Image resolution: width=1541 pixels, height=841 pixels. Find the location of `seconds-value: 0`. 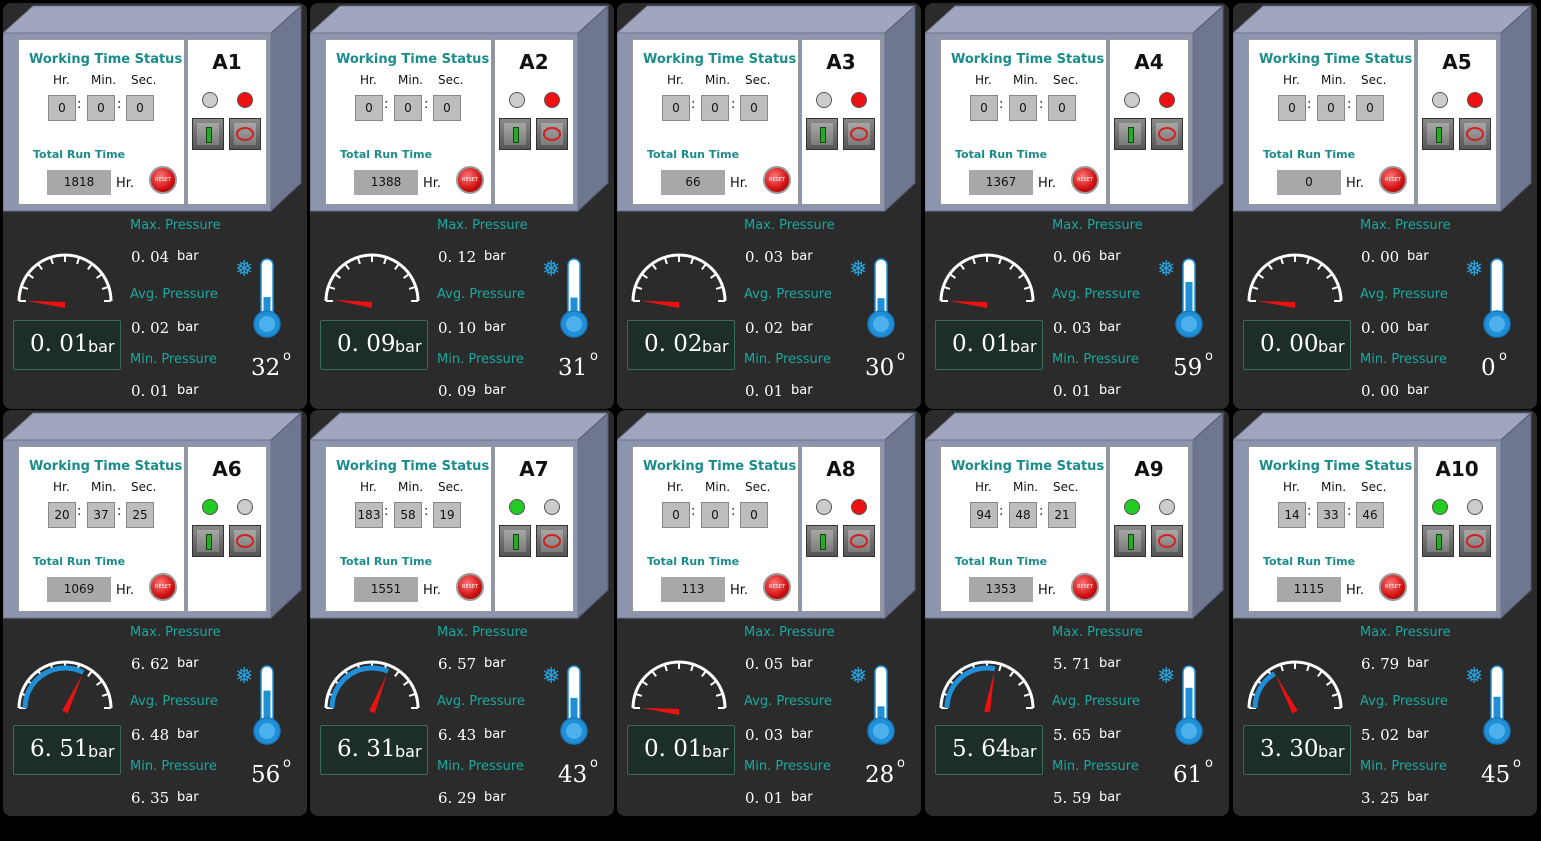

seconds-value: 0 is located at coordinates (754, 108).